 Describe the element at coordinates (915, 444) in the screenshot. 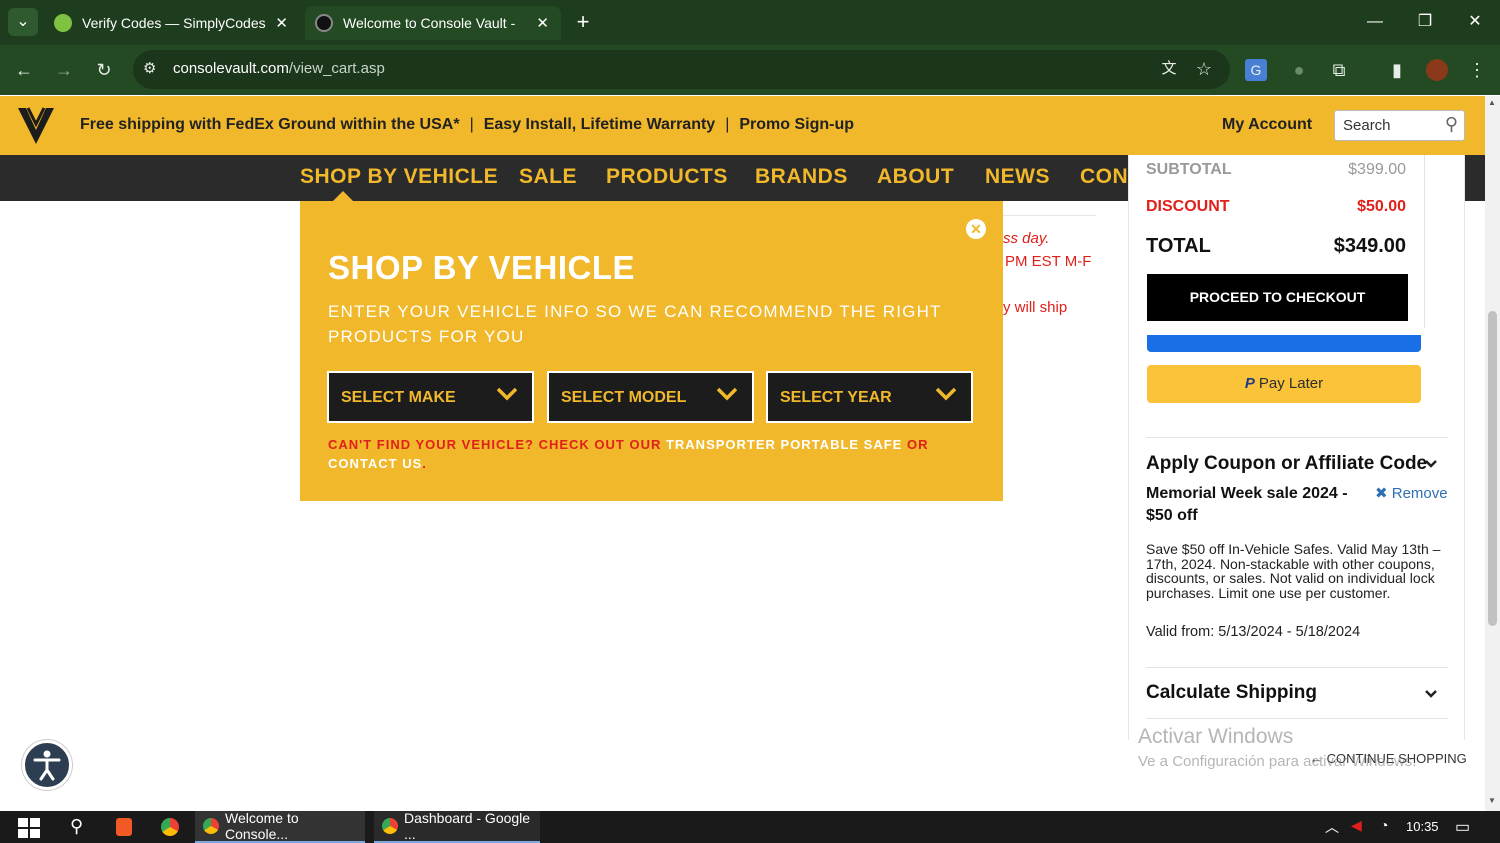

I see `footer-text: OR` at that location.